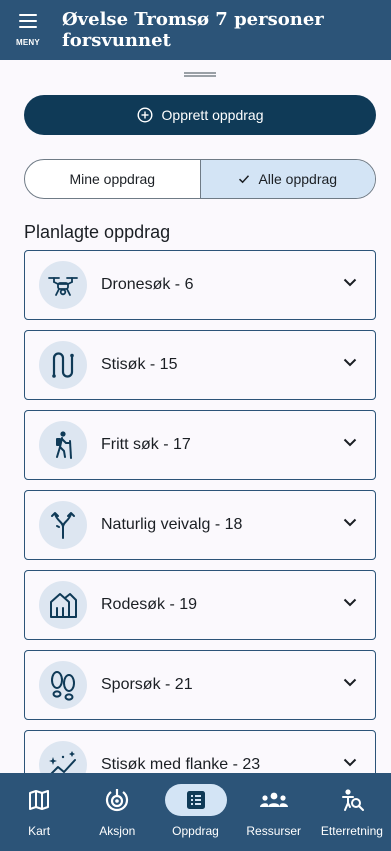 The height and width of the screenshot is (851, 391). Describe the element at coordinates (244, 179) in the screenshot. I see `check-icon` at that location.